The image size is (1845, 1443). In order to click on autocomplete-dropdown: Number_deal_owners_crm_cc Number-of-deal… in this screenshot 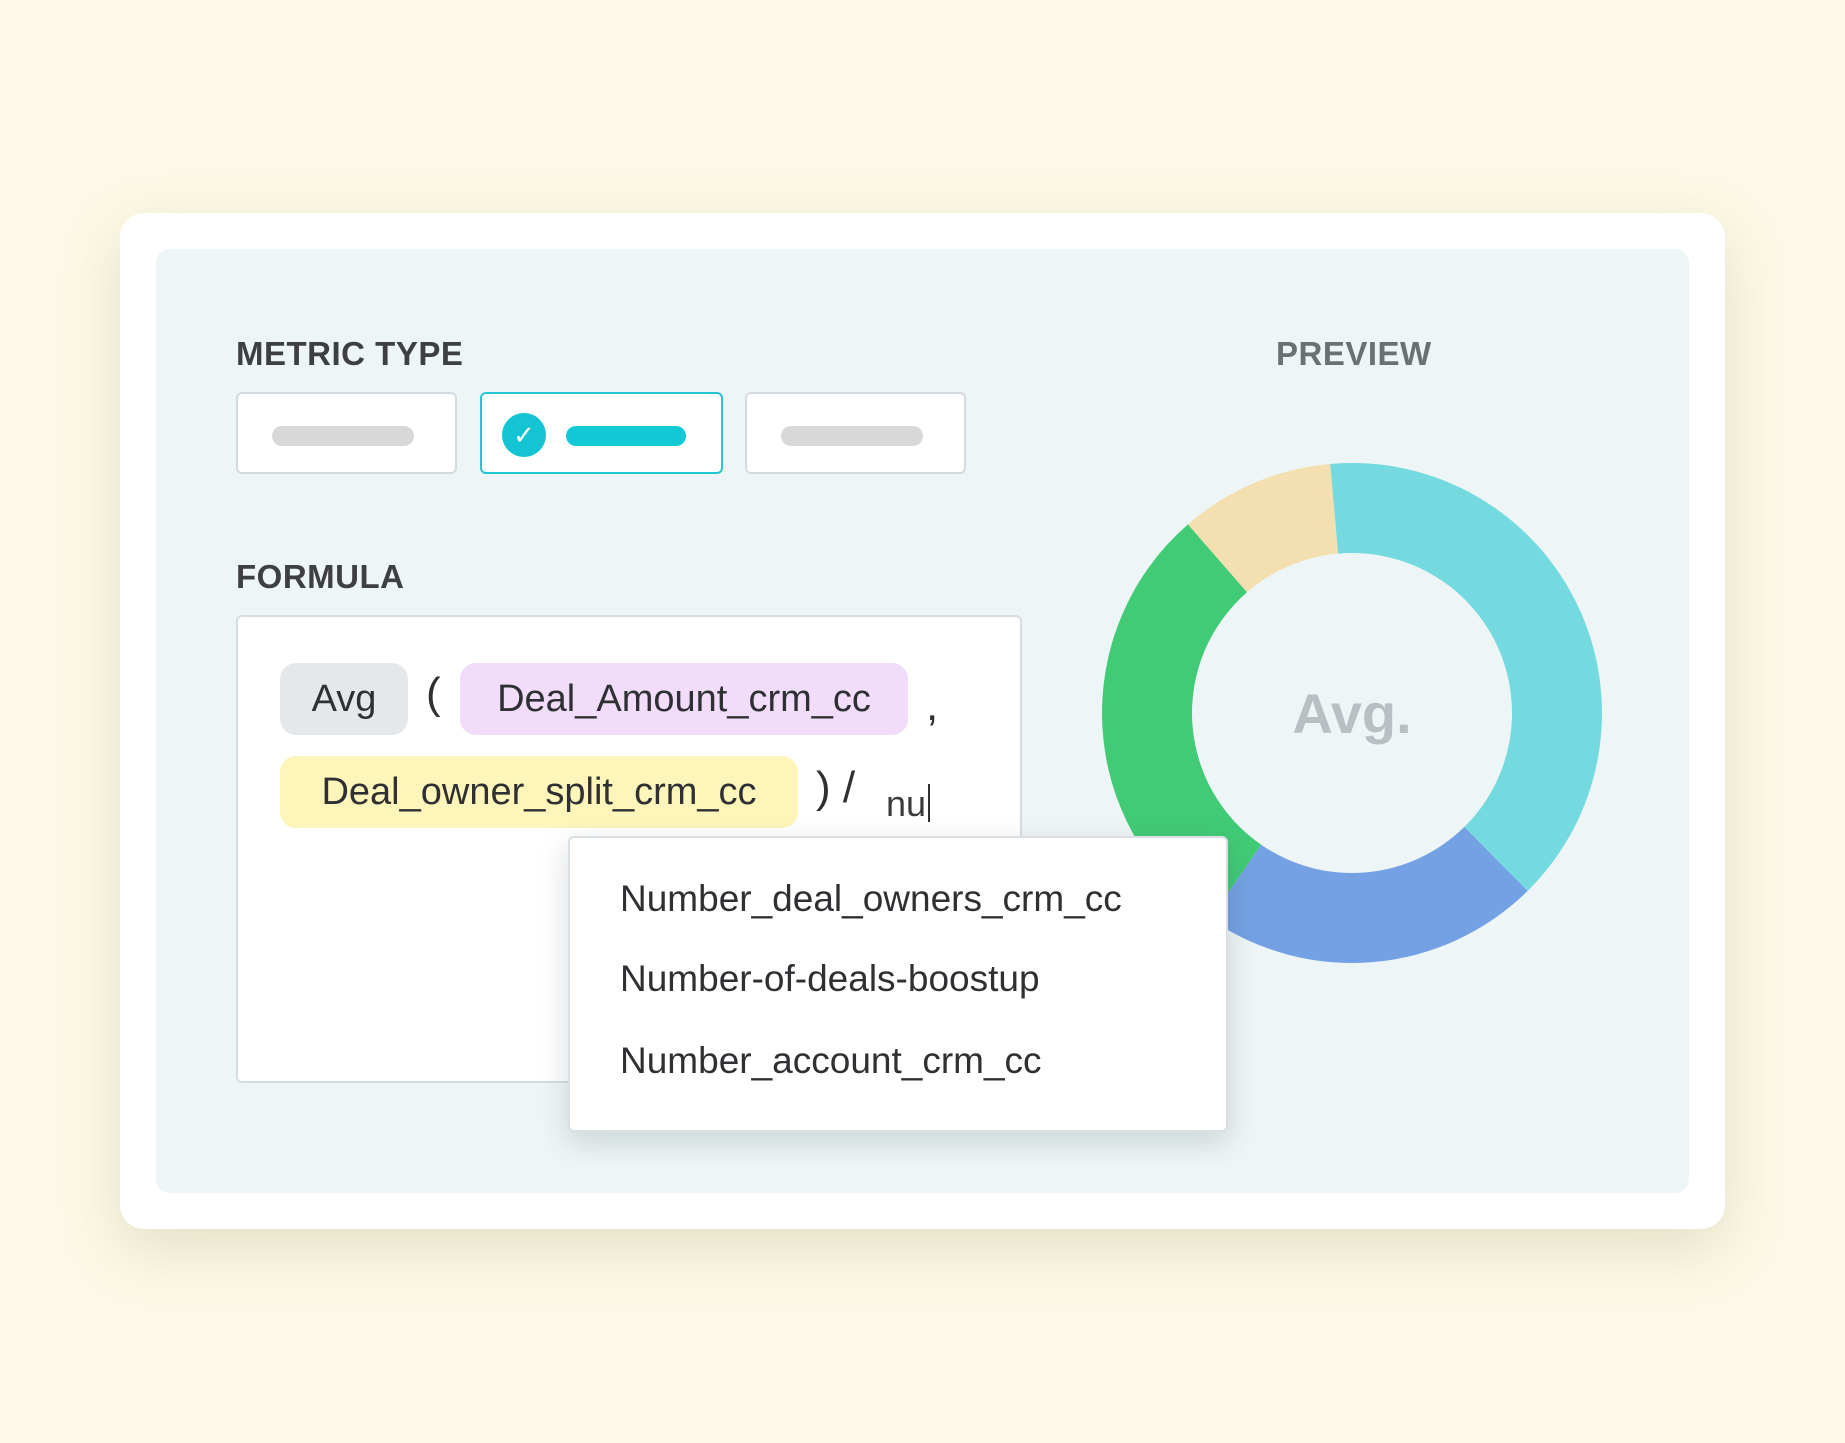, I will do `click(898, 984)`.